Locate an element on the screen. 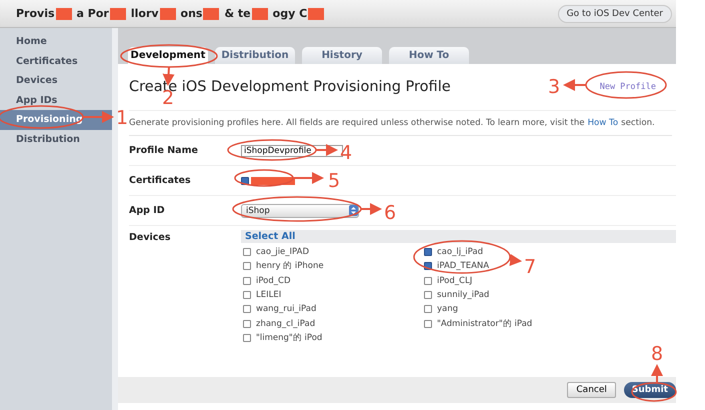  annotation-number: 4 is located at coordinates (346, 153).